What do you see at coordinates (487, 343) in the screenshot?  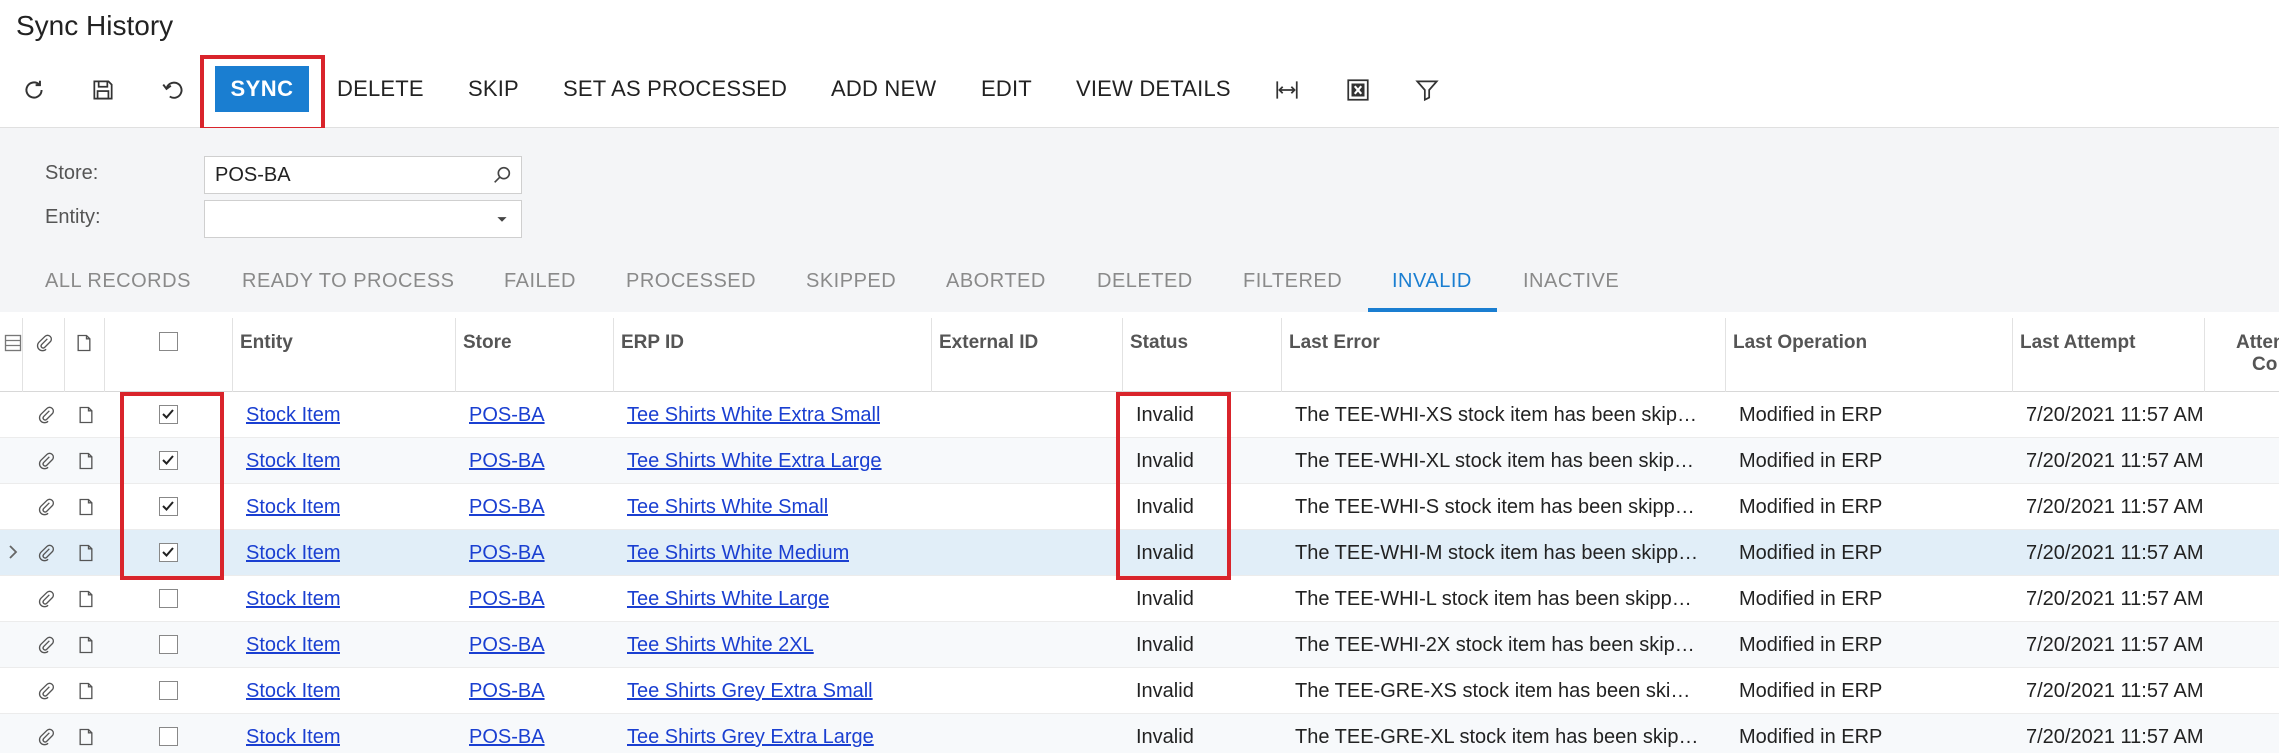 I see `column-header-store: Store` at bounding box center [487, 343].